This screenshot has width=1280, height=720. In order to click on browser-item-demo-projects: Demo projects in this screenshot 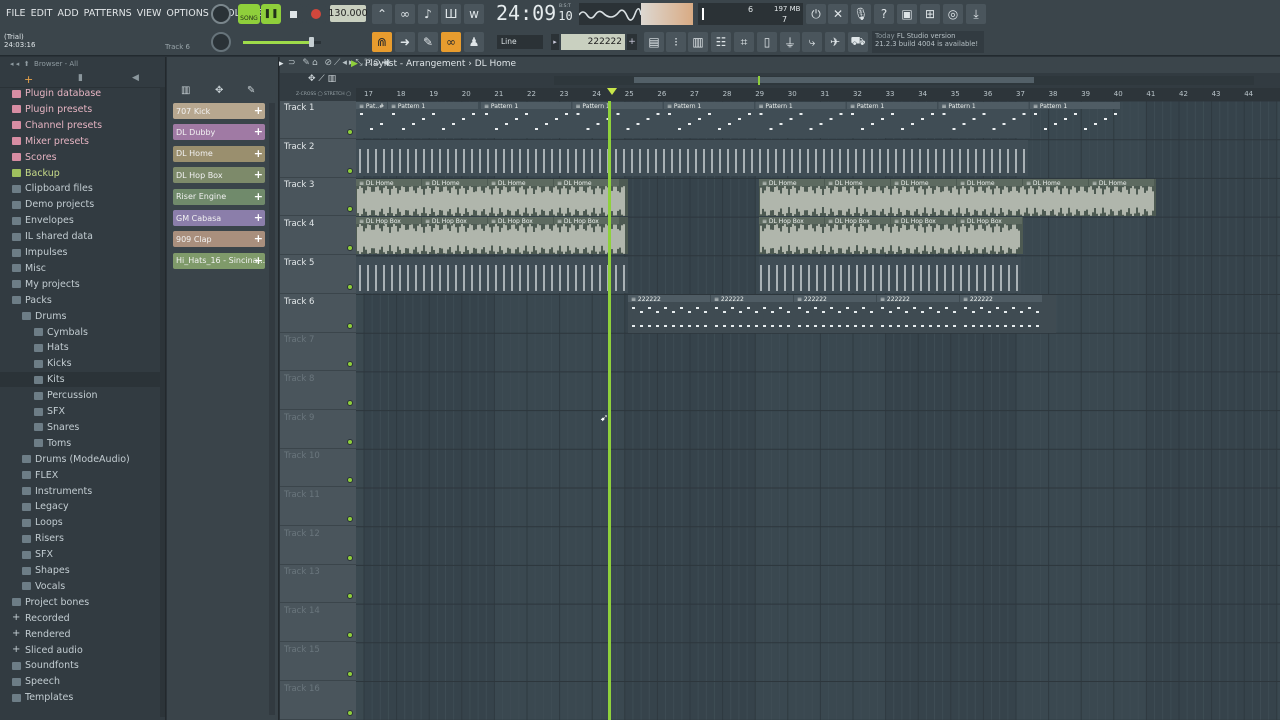, I will do `click(80, 204)`.